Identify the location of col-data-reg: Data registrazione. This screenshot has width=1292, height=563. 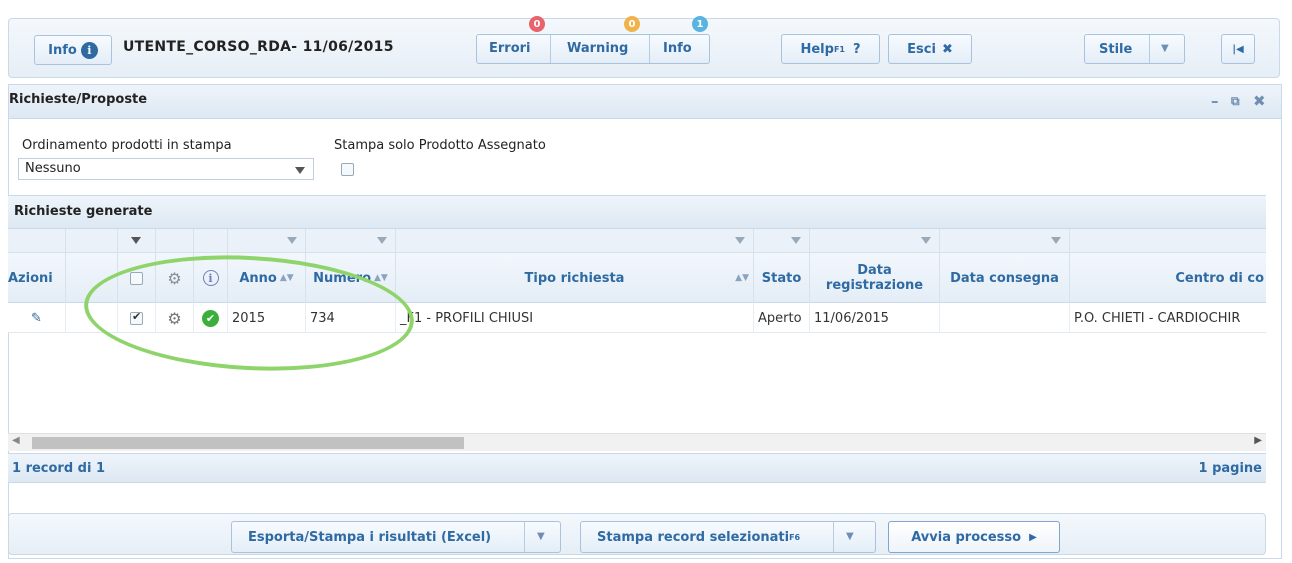
(875, 278).